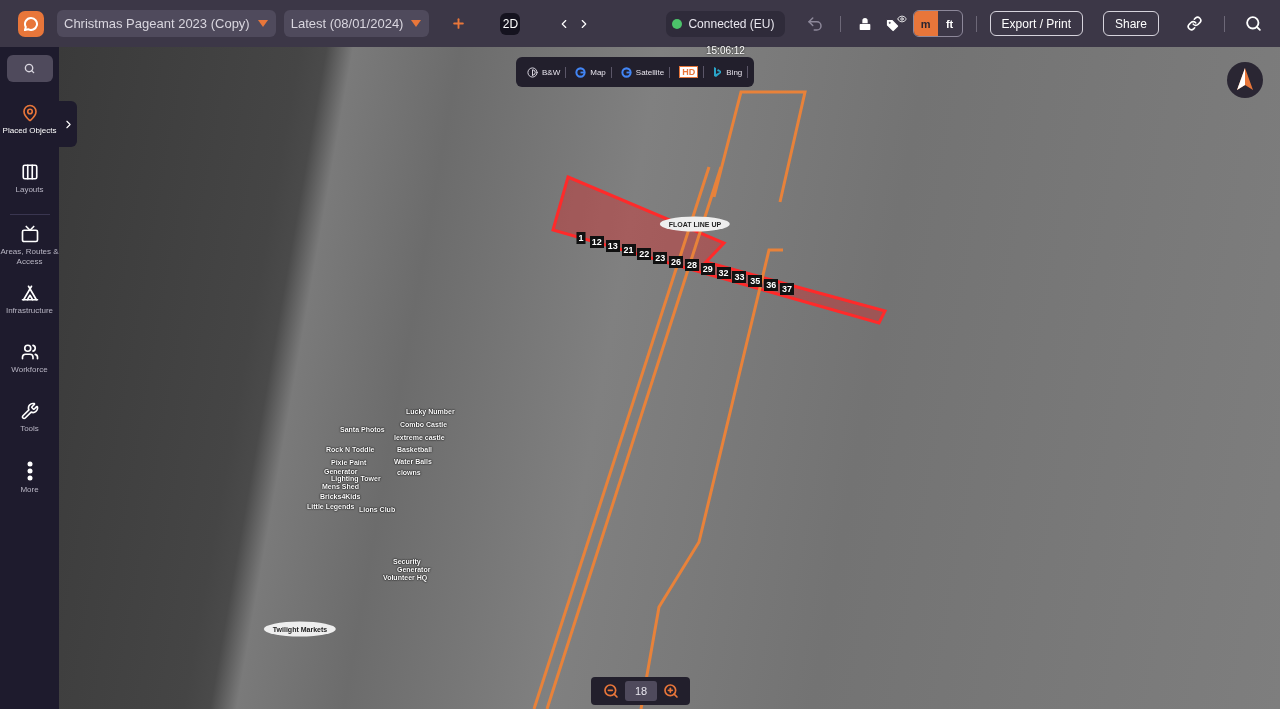 Image resolution: width=1280 pixels, height=709 pixels. What do you see at coordinates (29, 293) in the screenshot?
I see `tent-icon` at bounding box center [29, 293].